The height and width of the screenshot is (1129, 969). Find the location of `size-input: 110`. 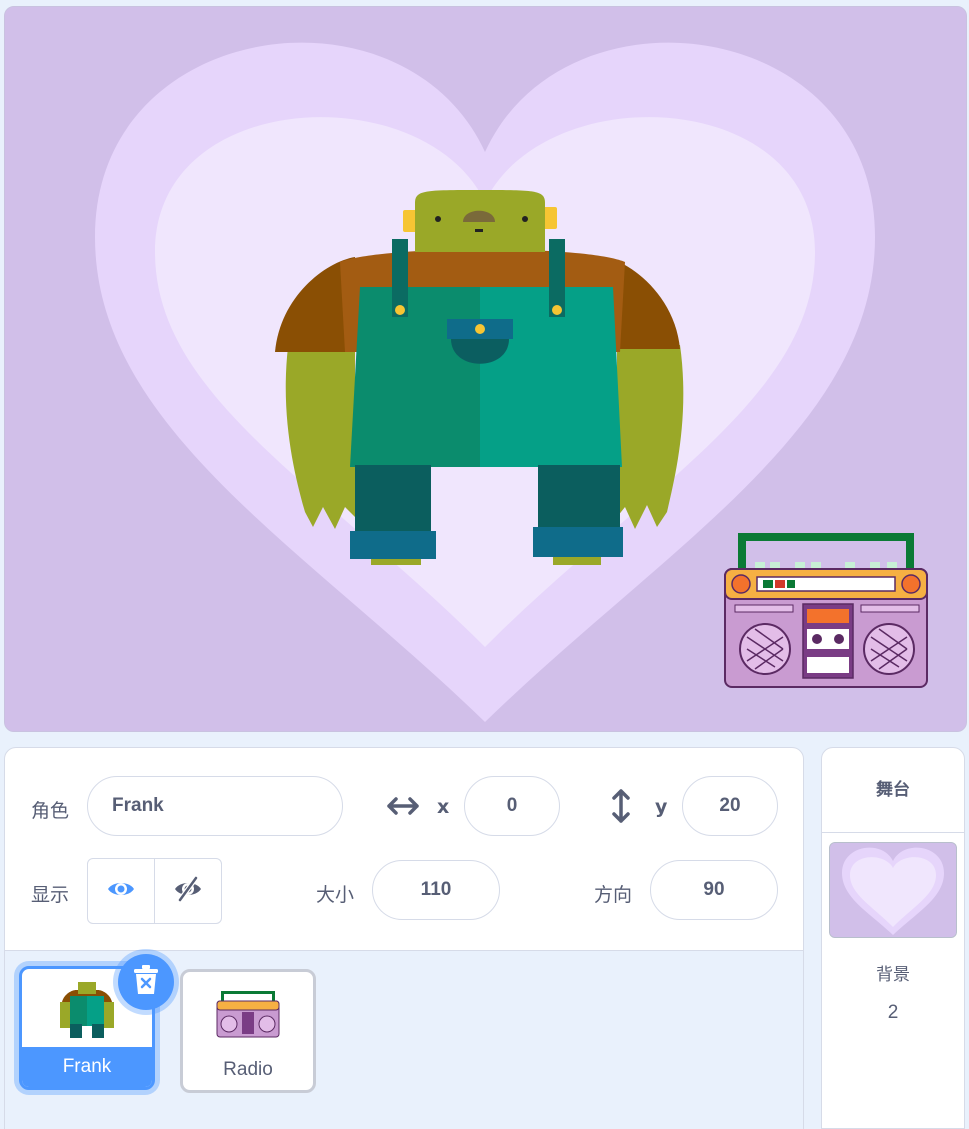

size-input: 110 is located at coordinates (436, 890).